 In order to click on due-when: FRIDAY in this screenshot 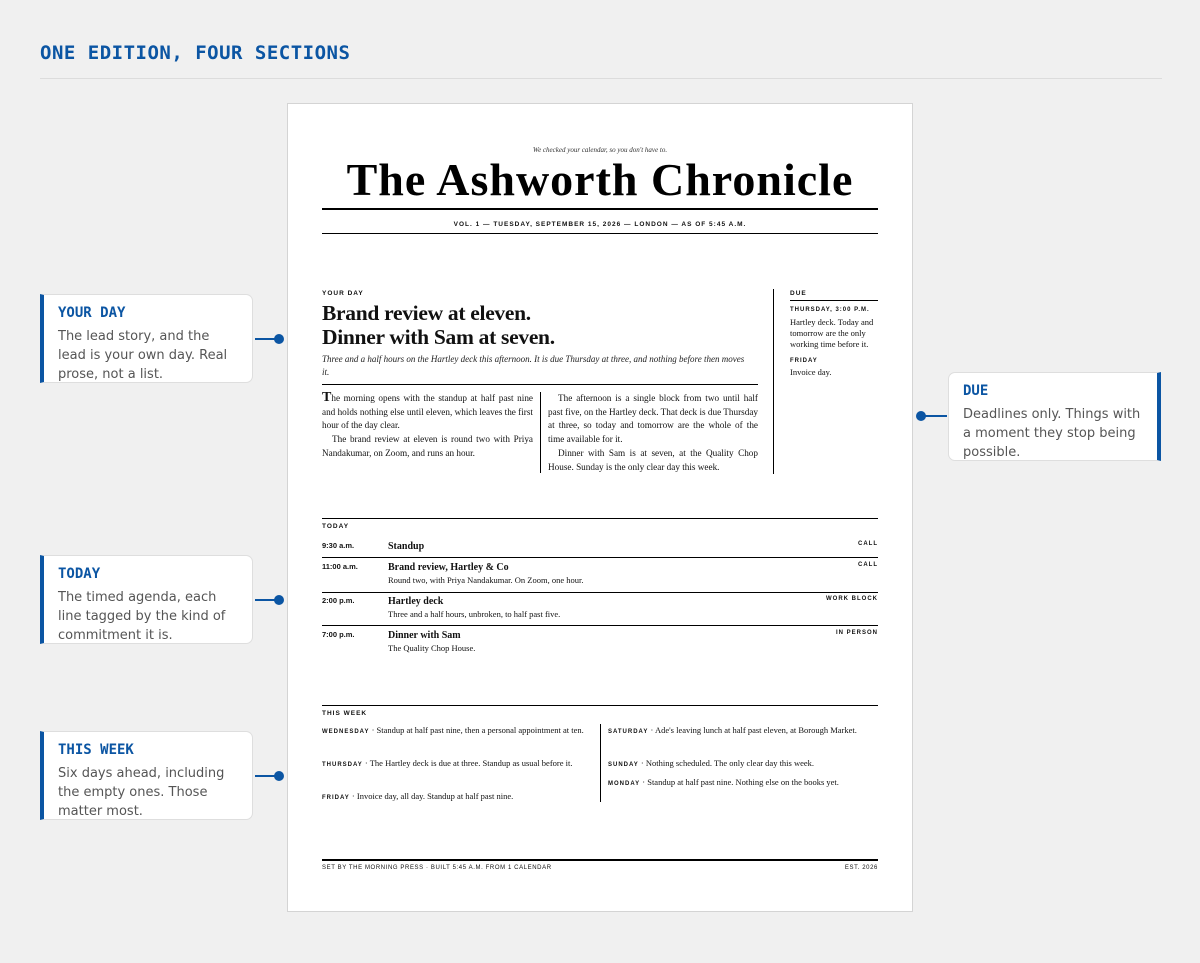, I will do `click(804, 361)`.